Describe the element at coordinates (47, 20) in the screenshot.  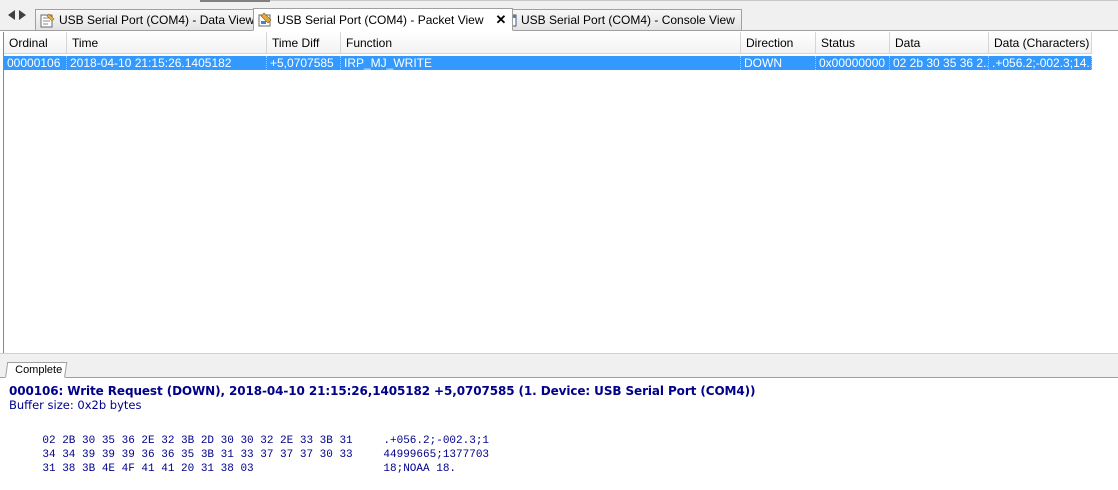
I see `data-view-icon` at that location.